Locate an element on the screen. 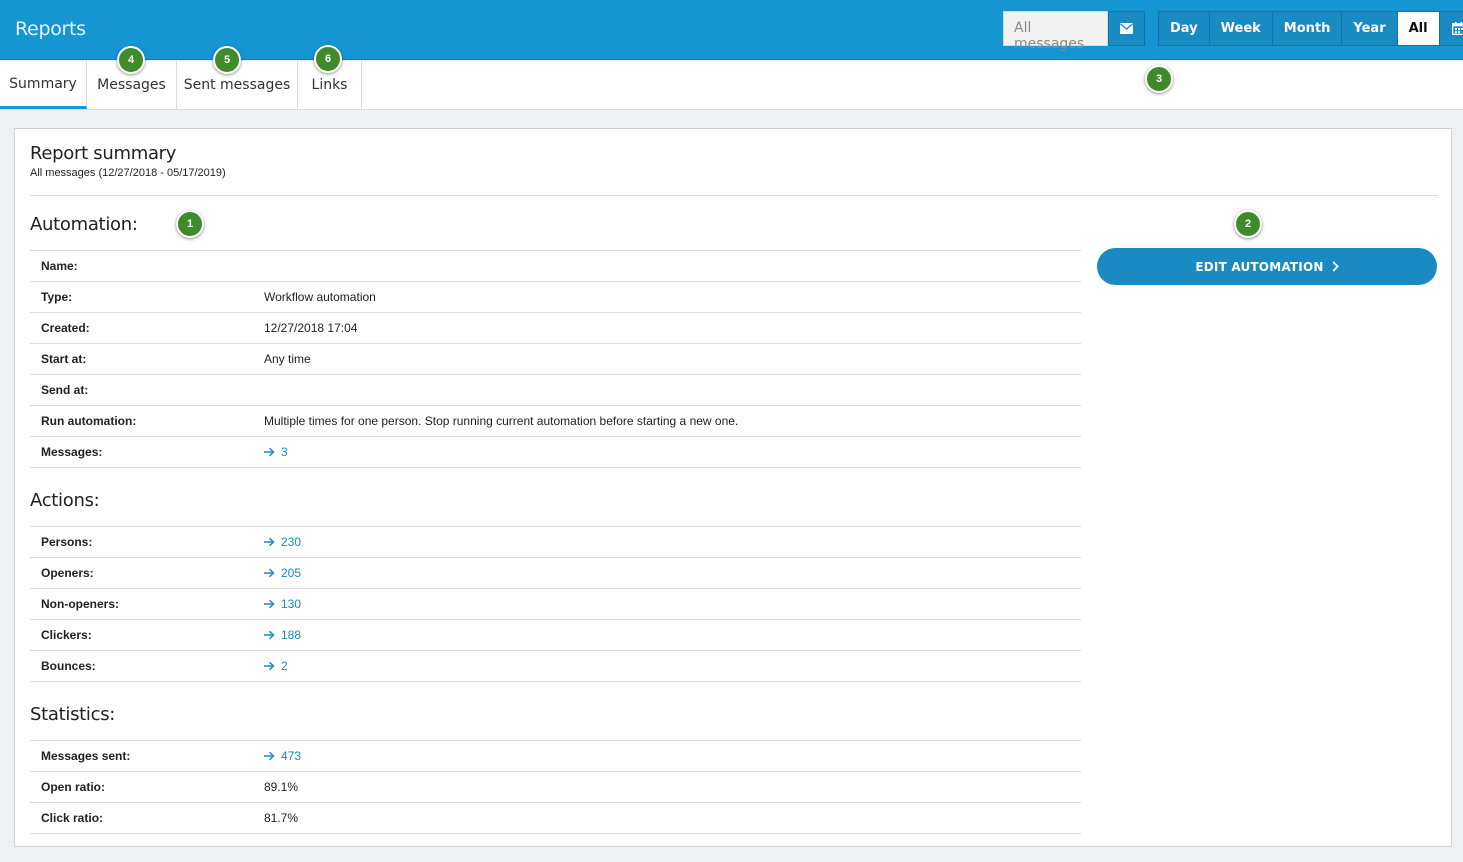 This screenshot has width=1463, height=862. tab-summary: Summary is located at coordinates (43, 85).